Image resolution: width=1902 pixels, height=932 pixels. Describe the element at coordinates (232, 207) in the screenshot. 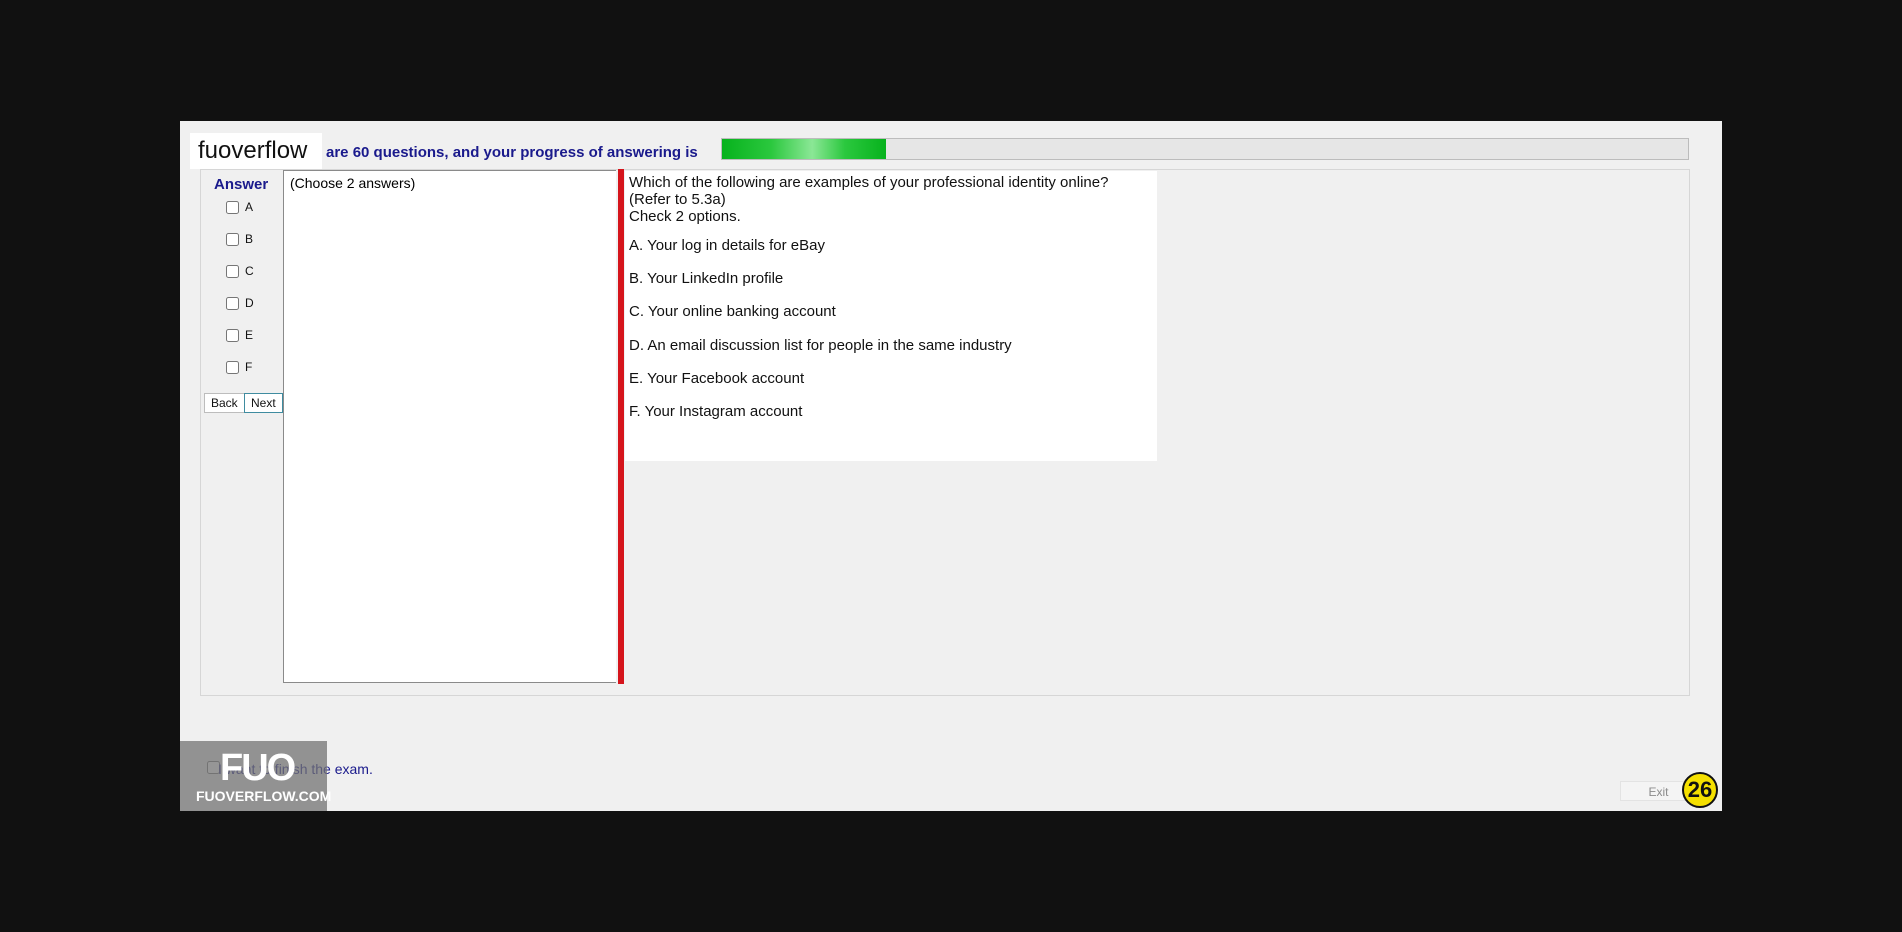

I see `option-a-checkbox` at that location.